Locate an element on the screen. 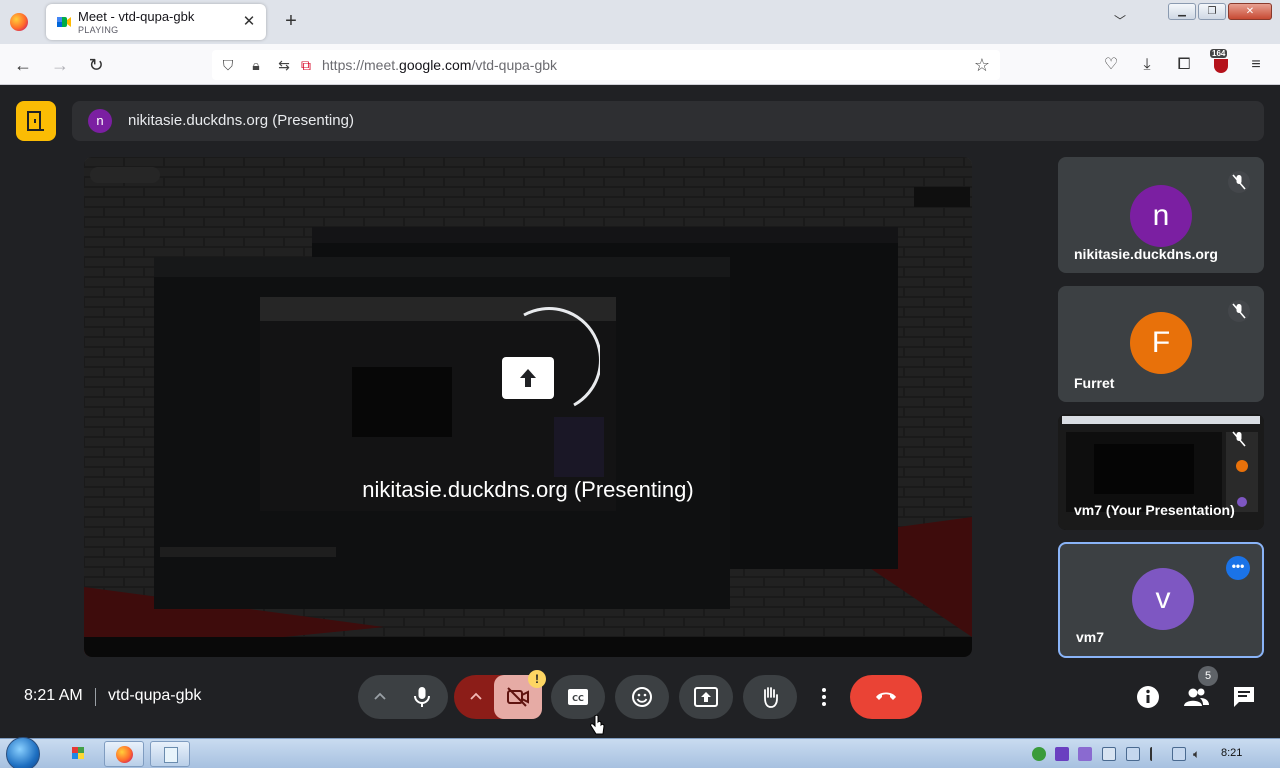 The width and height of the screenshot is (1280, 768). hand-icon is located at coordinates (771, 697).